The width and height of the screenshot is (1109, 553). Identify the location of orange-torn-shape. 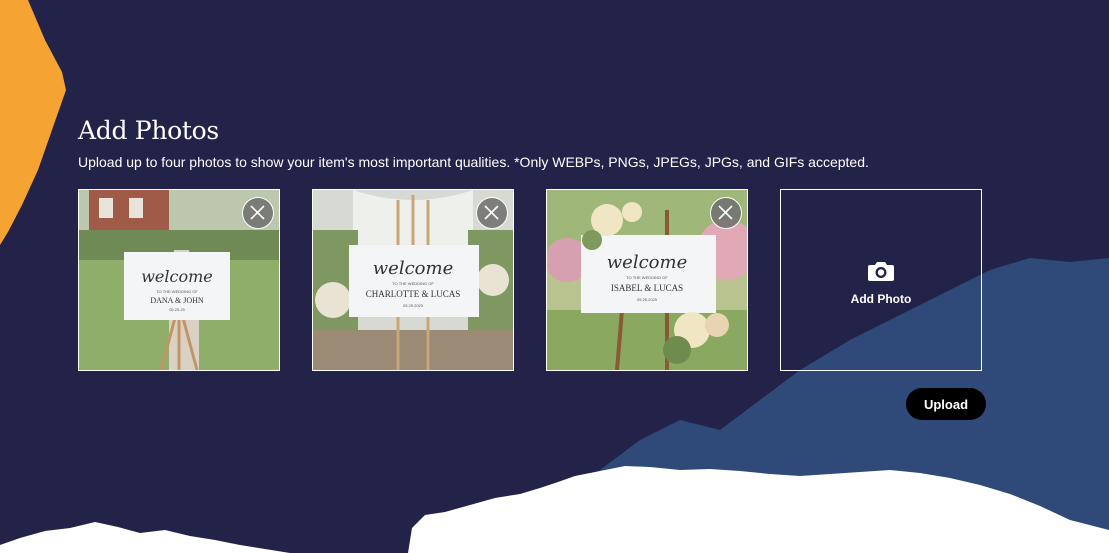
(33, 122).